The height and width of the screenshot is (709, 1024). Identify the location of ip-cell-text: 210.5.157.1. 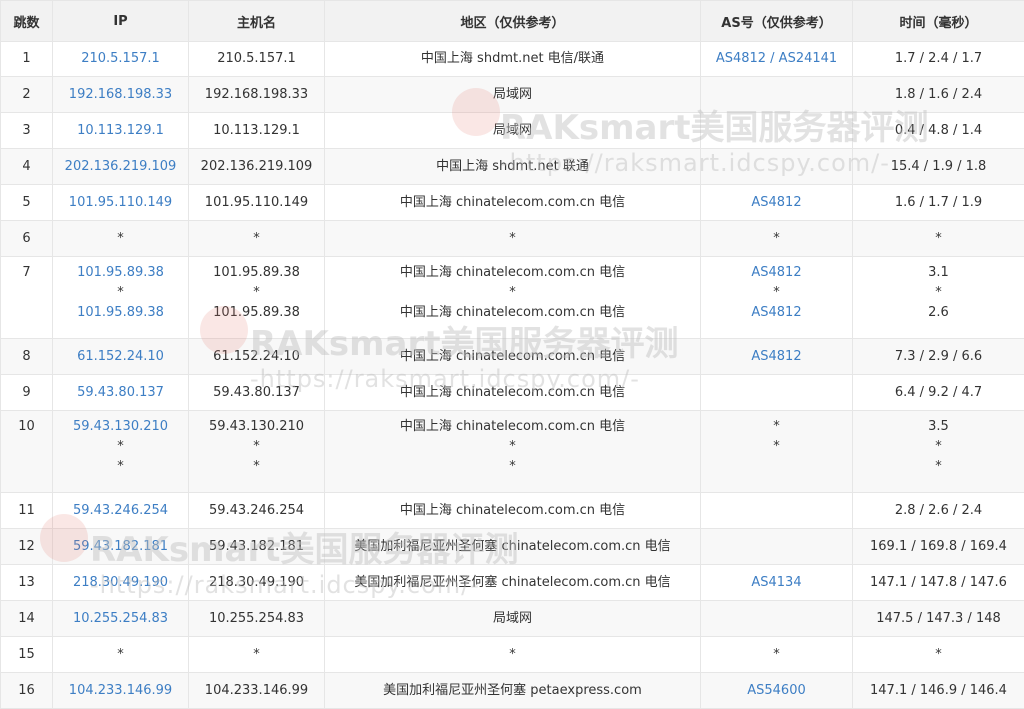
(120, 59).